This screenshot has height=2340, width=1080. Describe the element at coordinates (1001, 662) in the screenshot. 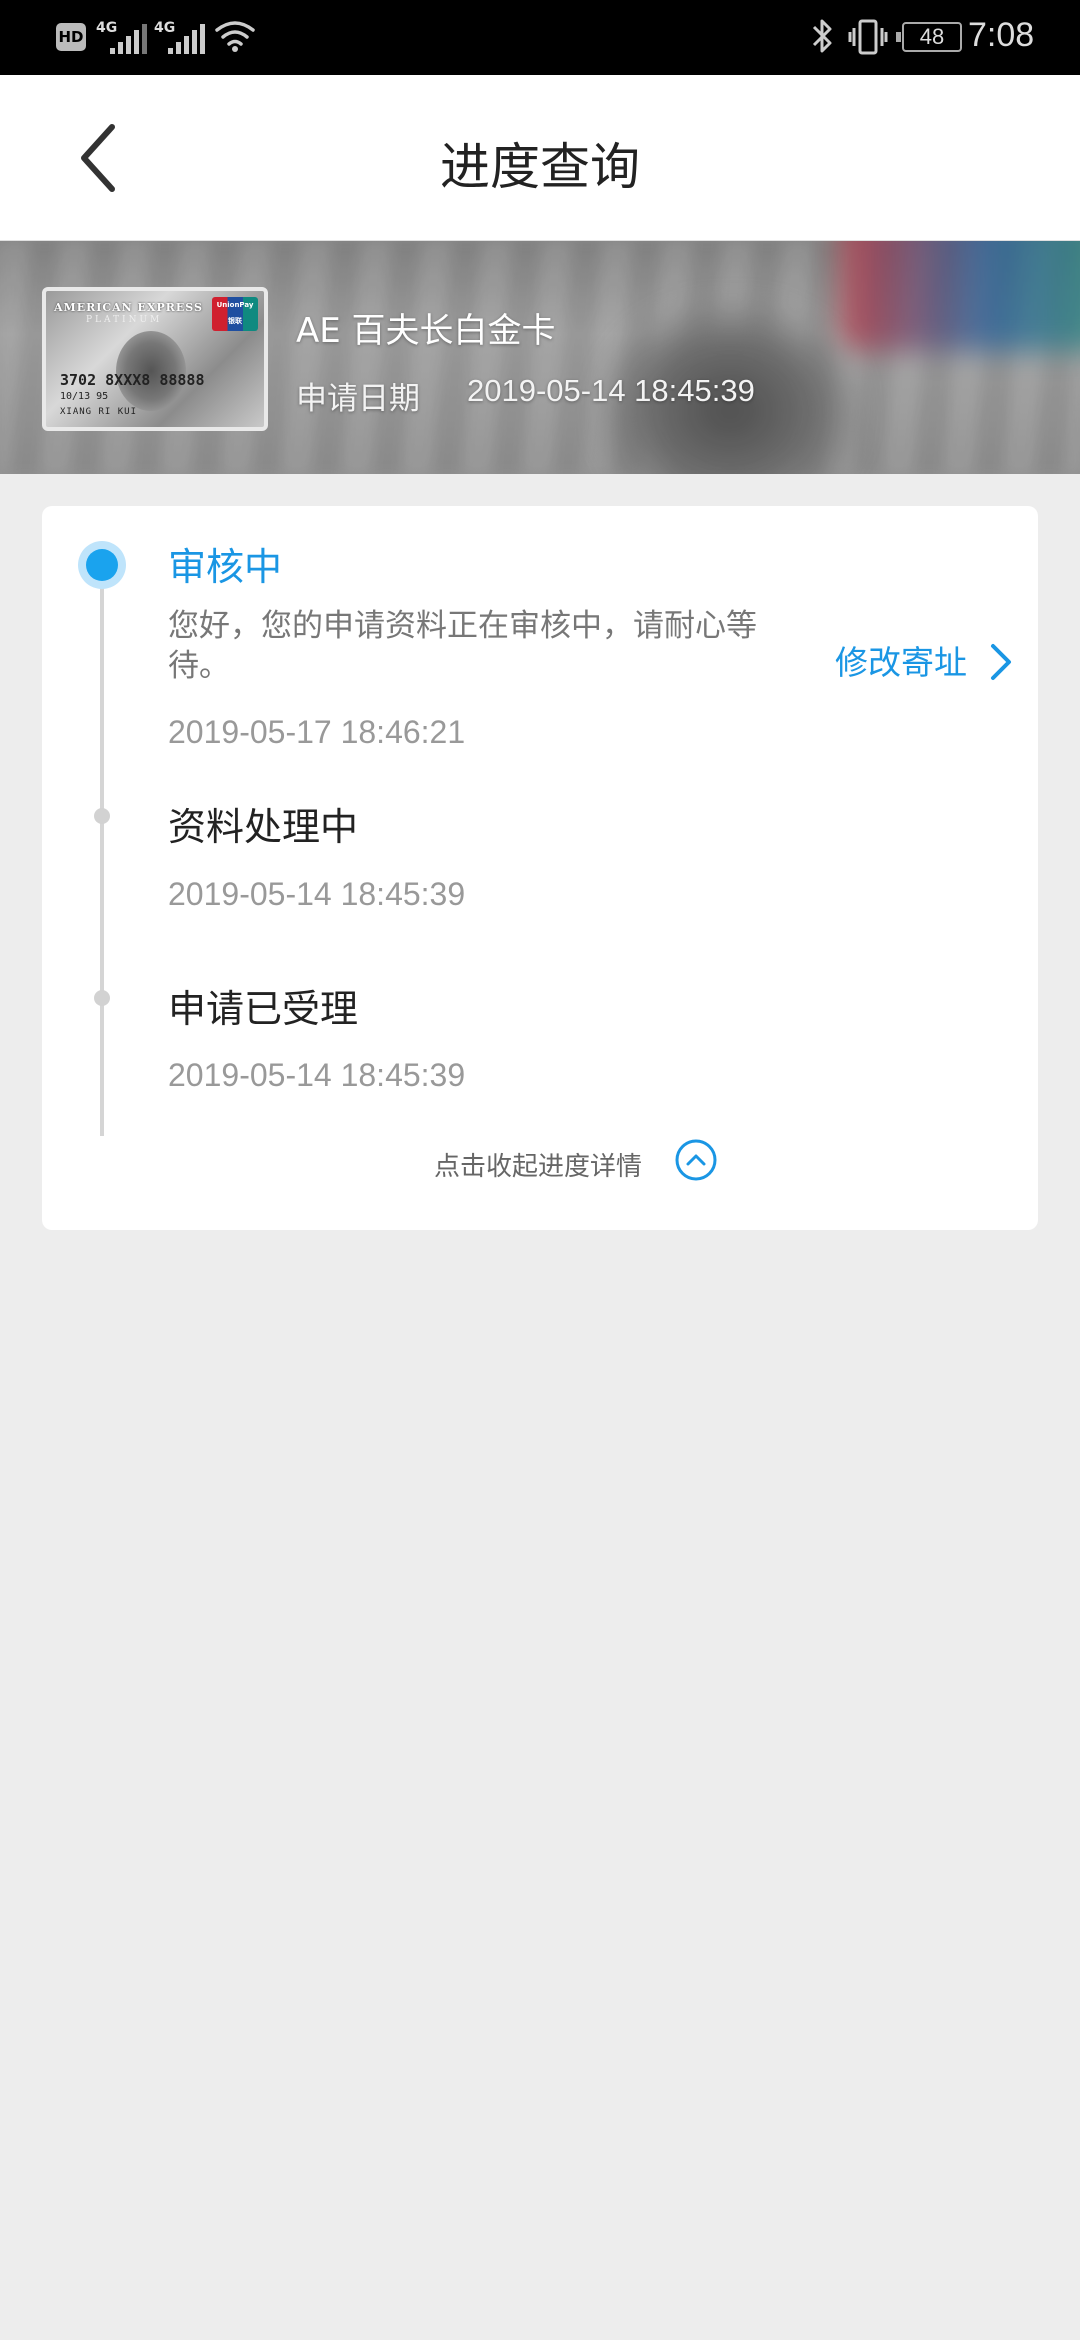

I see `chevron-right-icon` at that location.